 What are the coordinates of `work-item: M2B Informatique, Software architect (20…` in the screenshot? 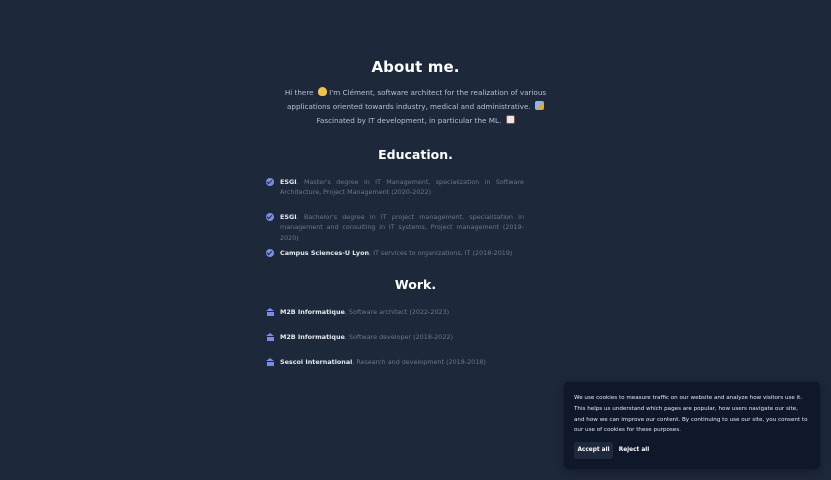 It's located at (395, 312).